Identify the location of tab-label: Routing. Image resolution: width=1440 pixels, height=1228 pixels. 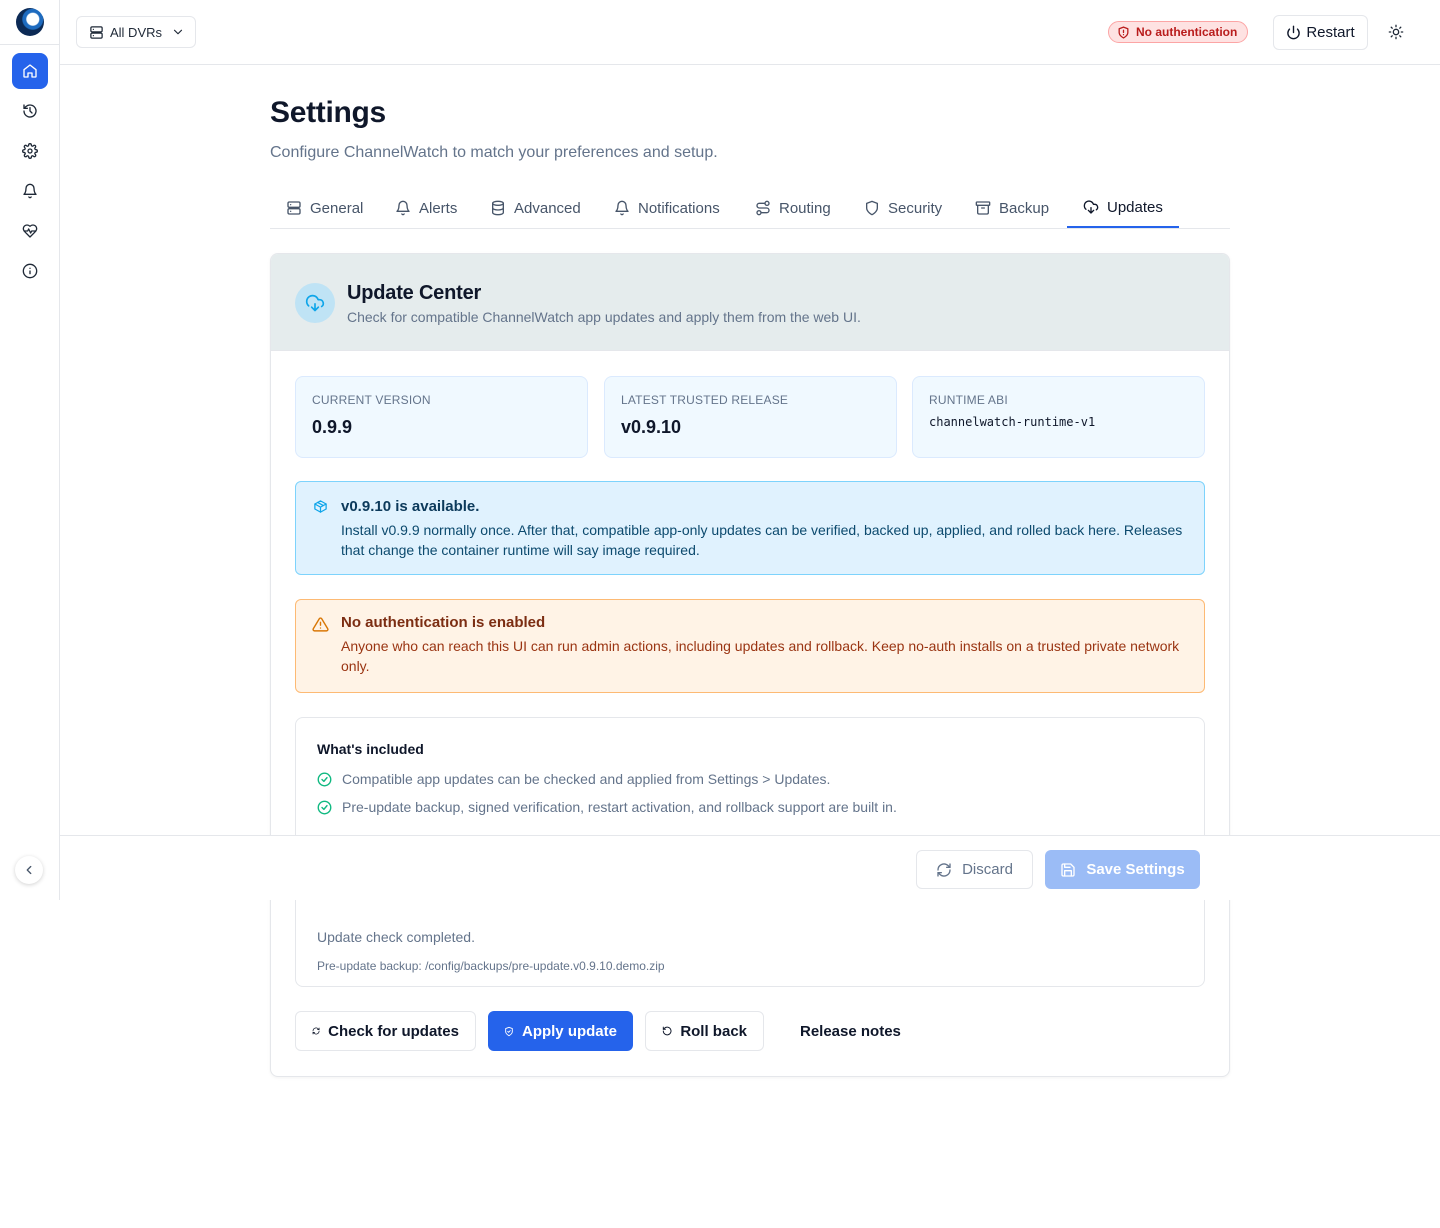
(805, 208).